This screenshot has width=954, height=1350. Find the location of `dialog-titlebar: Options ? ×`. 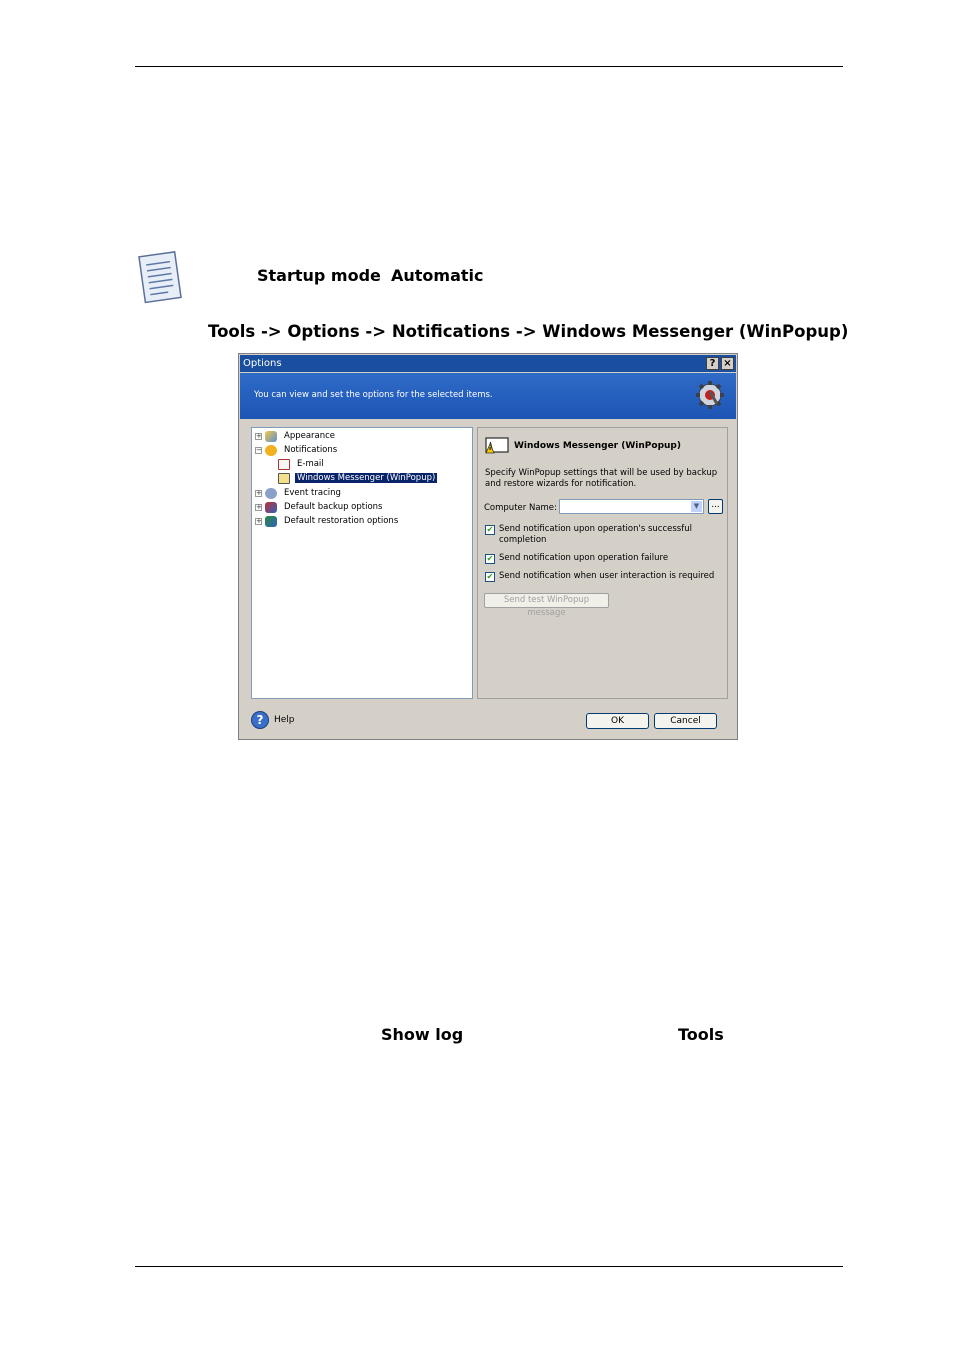

dialog-titlebar: Options ? × is located at coordinates (488, 363).